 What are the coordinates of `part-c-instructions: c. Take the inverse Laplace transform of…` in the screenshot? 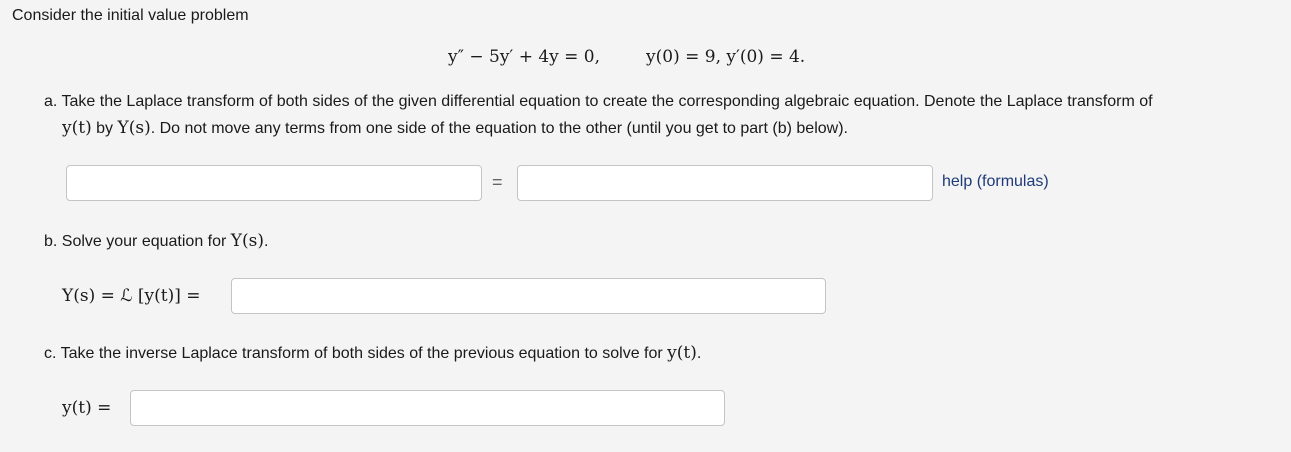 It's located at (372, 353).